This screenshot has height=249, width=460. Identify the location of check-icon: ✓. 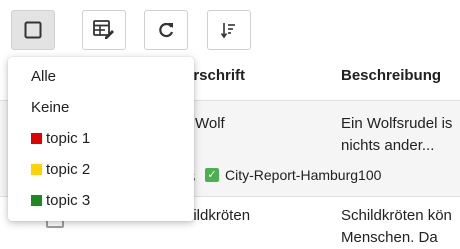
(212, 175).